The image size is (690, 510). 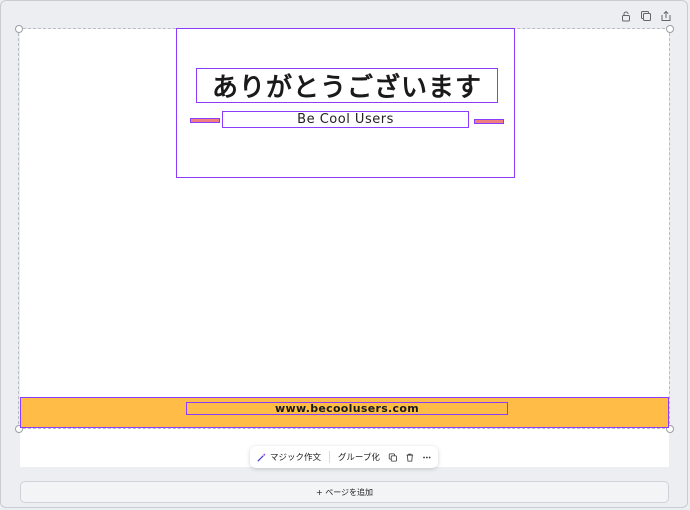 I want to click on page-actions, so click(x=646, y=16).